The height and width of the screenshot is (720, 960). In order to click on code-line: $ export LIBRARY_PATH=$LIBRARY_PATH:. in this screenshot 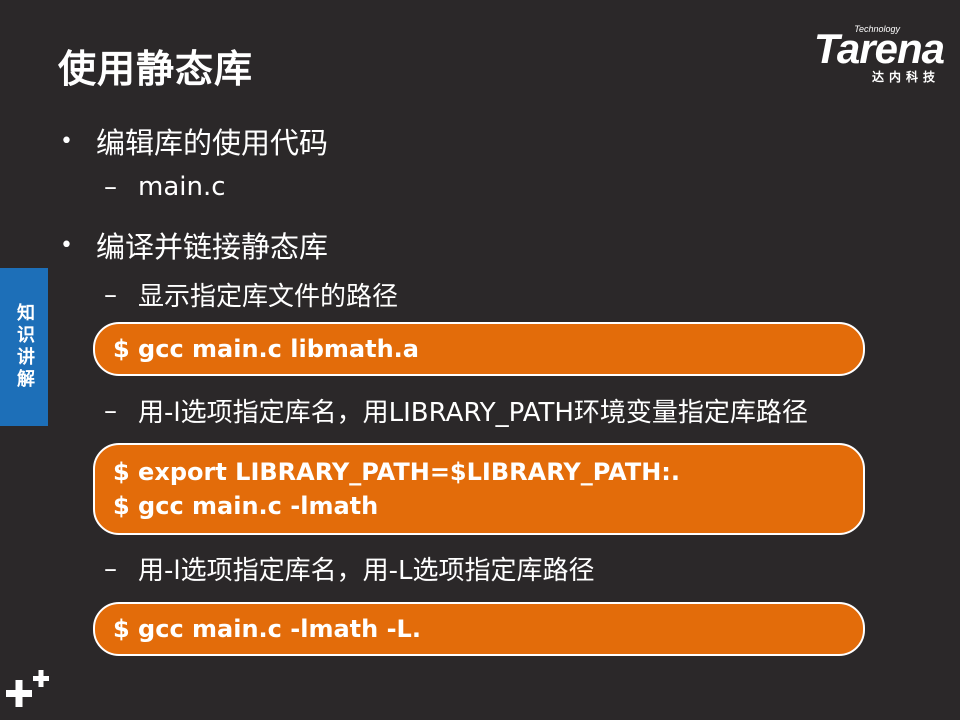, I will do `click(397, 472)`.